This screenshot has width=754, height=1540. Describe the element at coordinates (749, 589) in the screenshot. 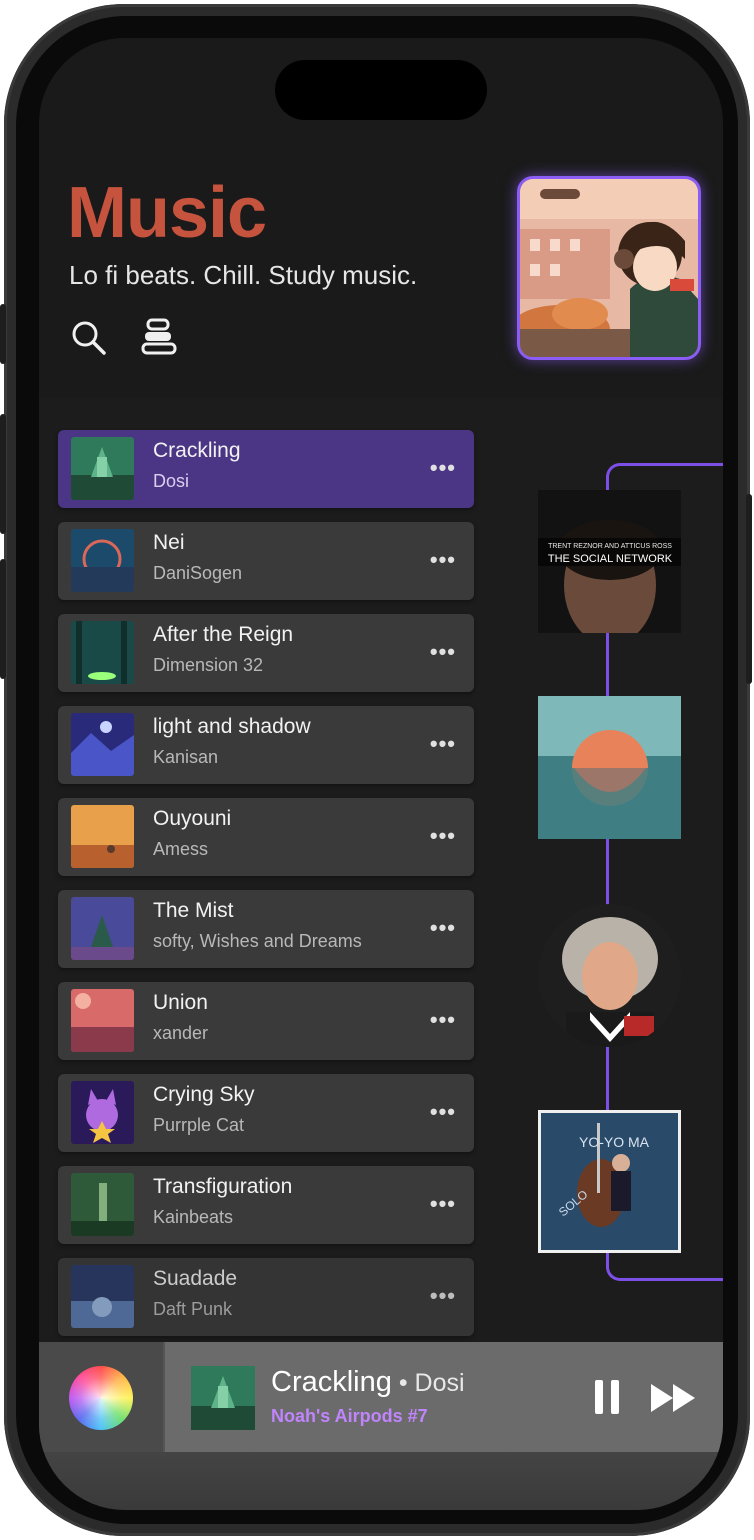

I see `power-button` at that location.